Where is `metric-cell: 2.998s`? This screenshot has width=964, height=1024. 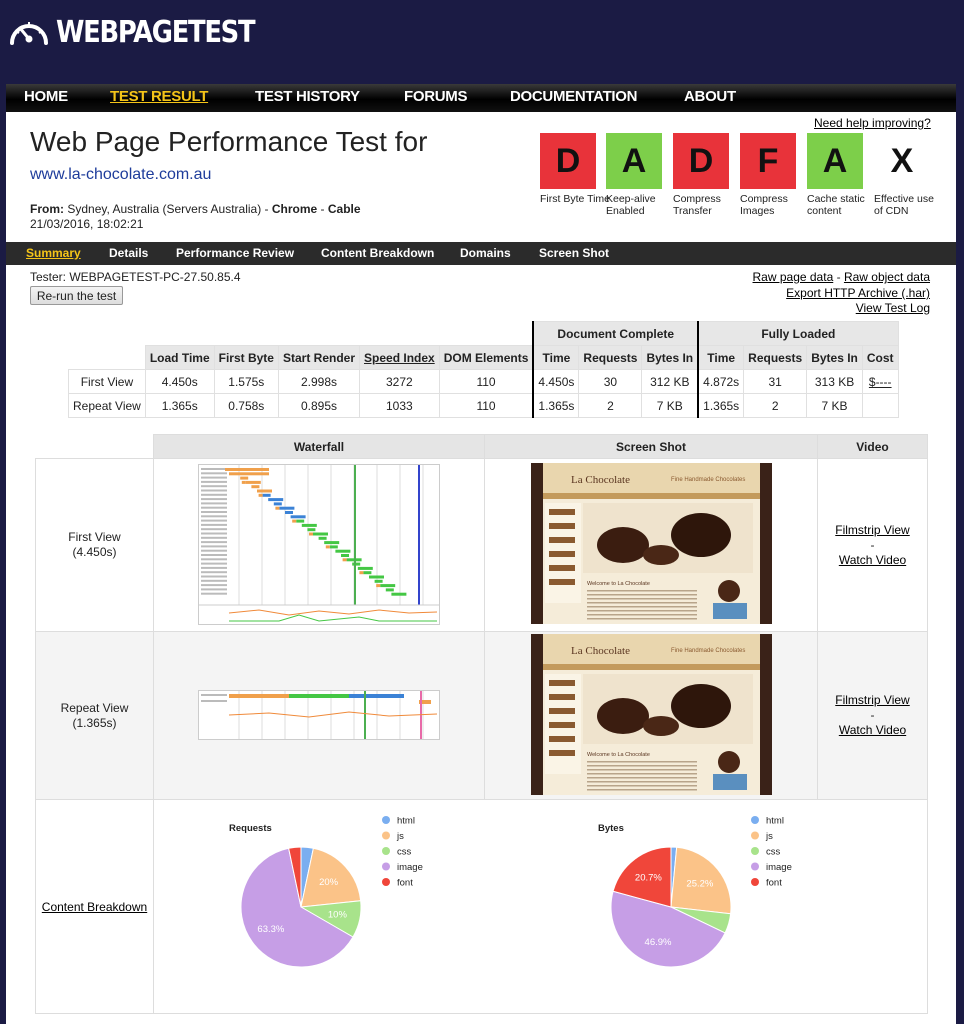 metric-cell: 2.998s is located at coordinates (319, 381).